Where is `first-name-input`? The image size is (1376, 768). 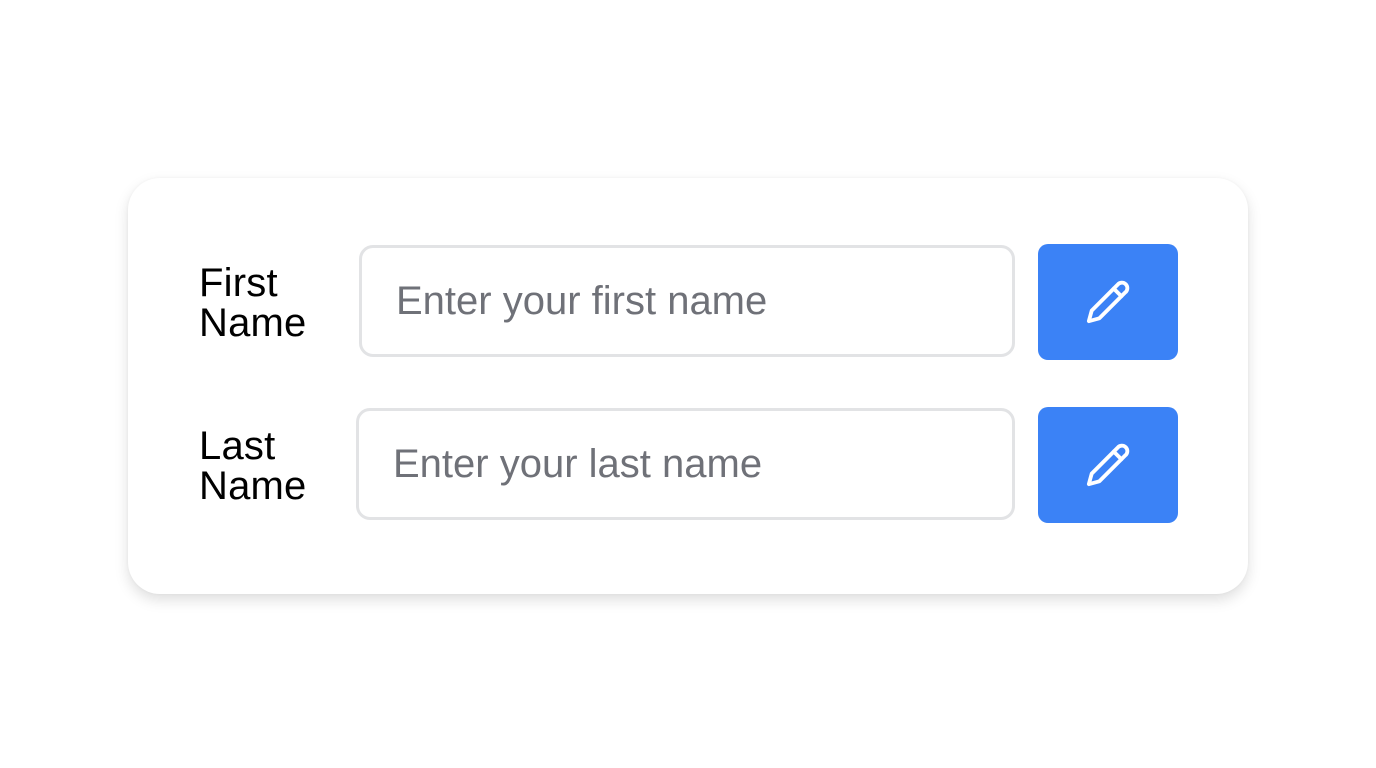 first-name-input is located at coordinates (687, 301).